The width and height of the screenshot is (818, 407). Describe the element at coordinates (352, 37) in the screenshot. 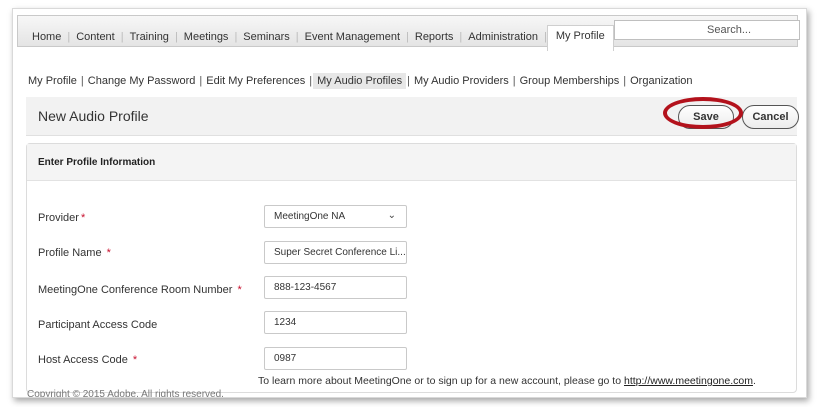

I see `nav-item-event-management: Event Management` at that location.